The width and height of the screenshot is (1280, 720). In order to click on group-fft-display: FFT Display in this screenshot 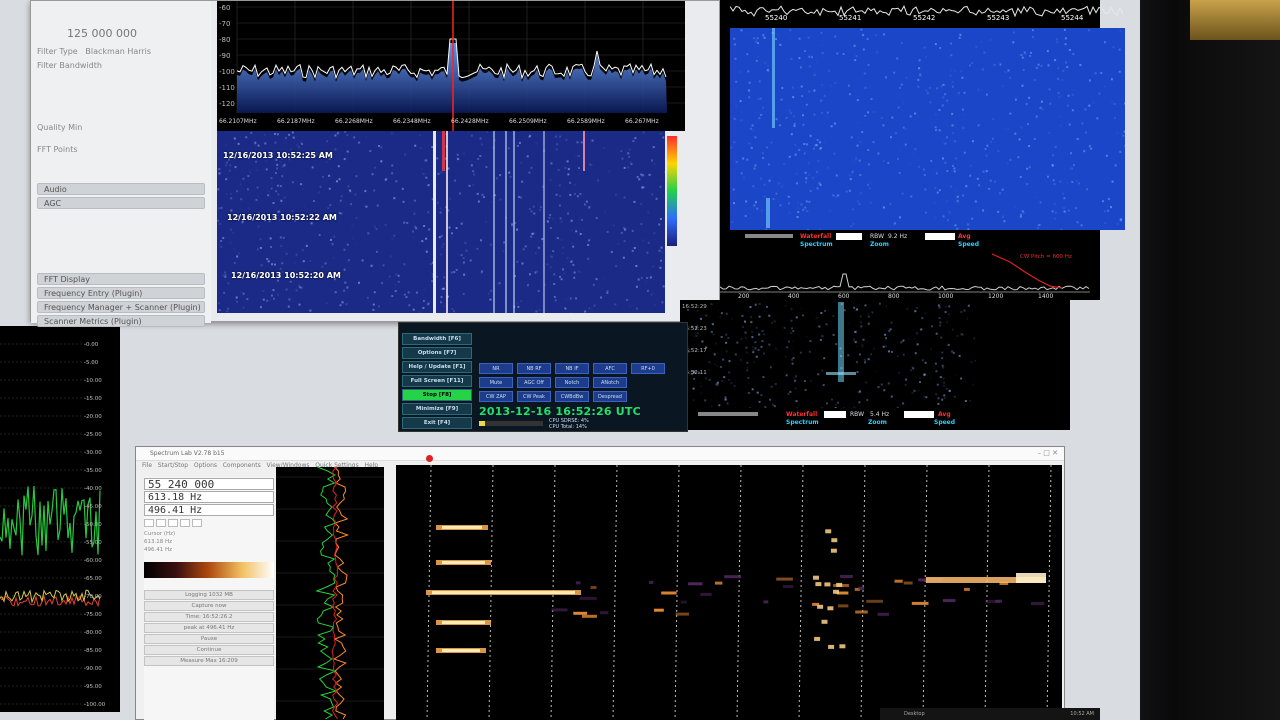, I will do `click(121, 279)`.